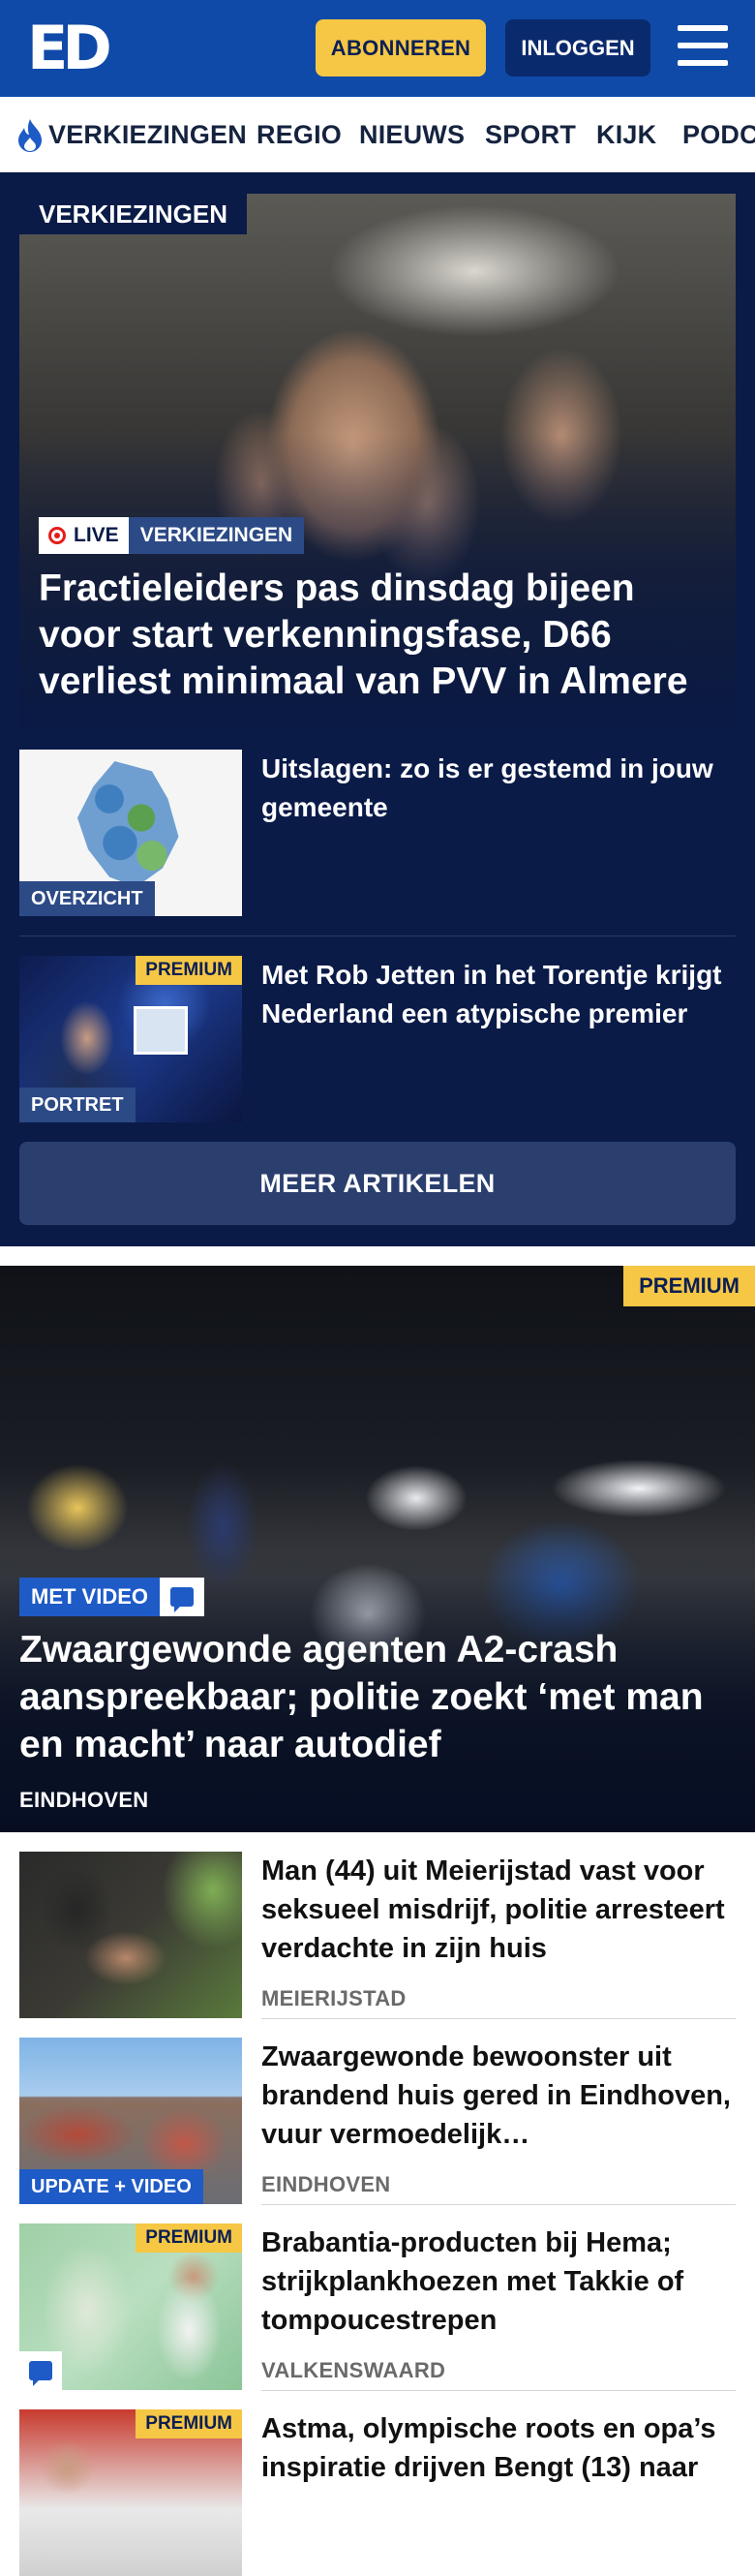 This screenshot has width=755, height=2576. What do you see at coordinates (626, 134) in the screenshot?
I see `nav-item-kijk: KIJK` at bounding box center [626, 134].